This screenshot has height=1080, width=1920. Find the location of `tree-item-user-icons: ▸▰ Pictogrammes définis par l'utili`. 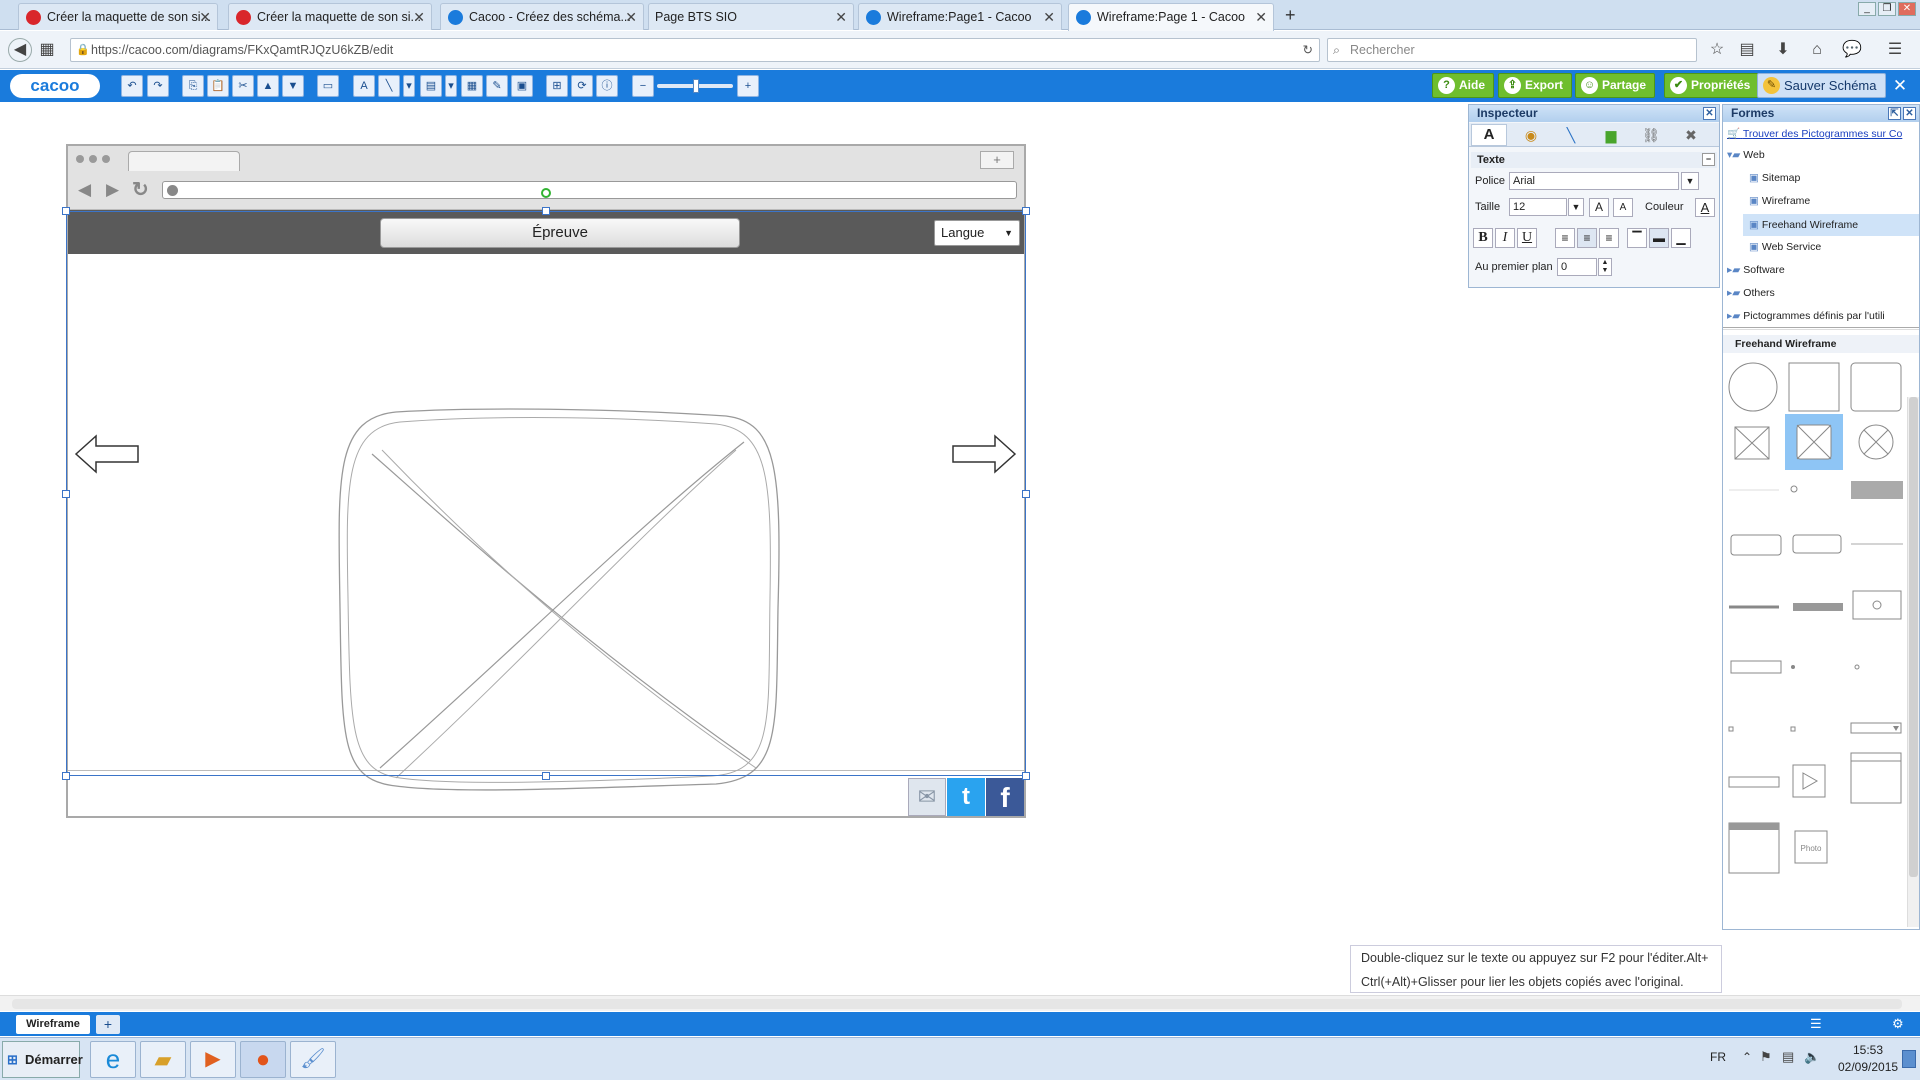

tree-item-user-icons: ▸▰ Pictogrammes définis par l'utili is located at coordinates (1822, 316).